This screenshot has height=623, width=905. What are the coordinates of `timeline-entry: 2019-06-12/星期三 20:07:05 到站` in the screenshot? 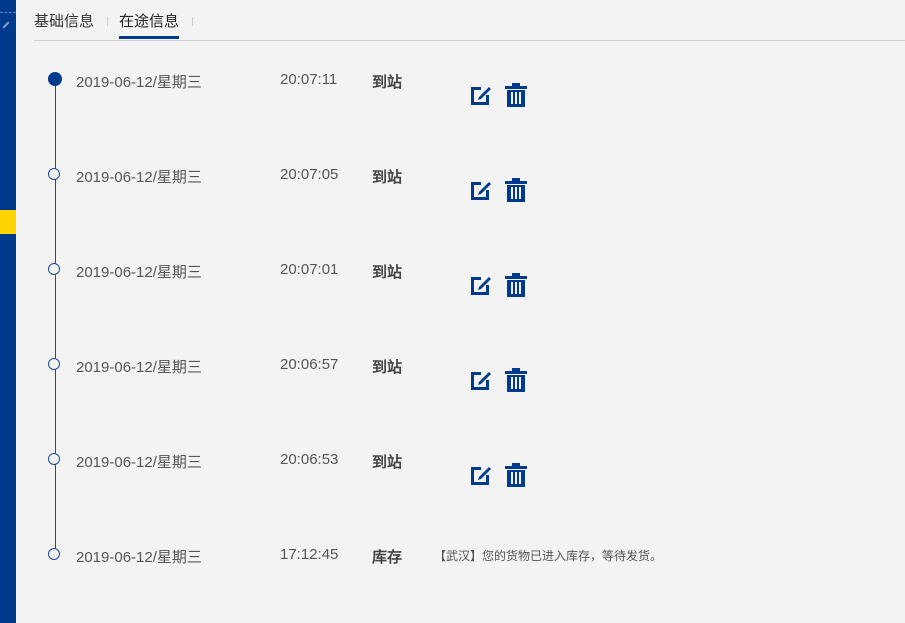 It's located at (452, 187).